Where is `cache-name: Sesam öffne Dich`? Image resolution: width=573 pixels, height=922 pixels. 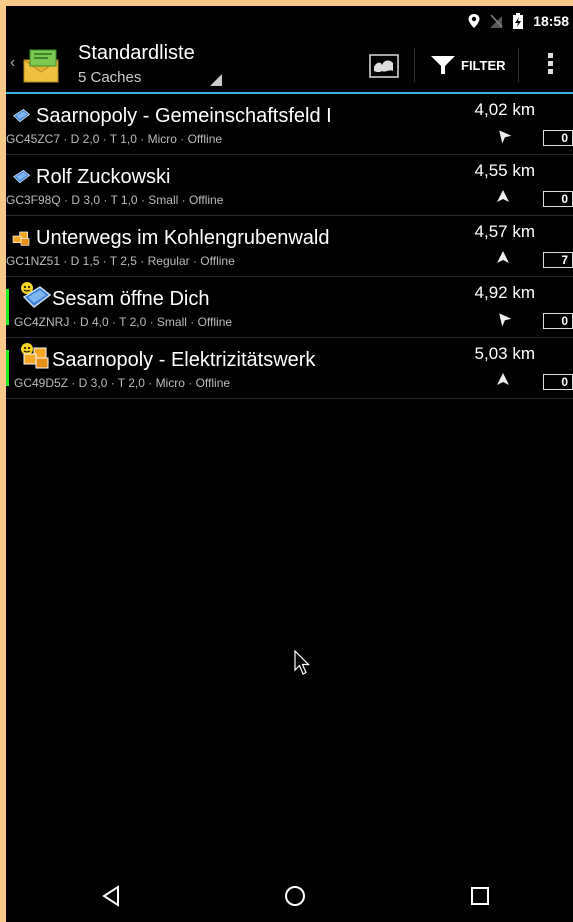
cache-name: Sesam öffne Dich is located at coordinates (131, 299).